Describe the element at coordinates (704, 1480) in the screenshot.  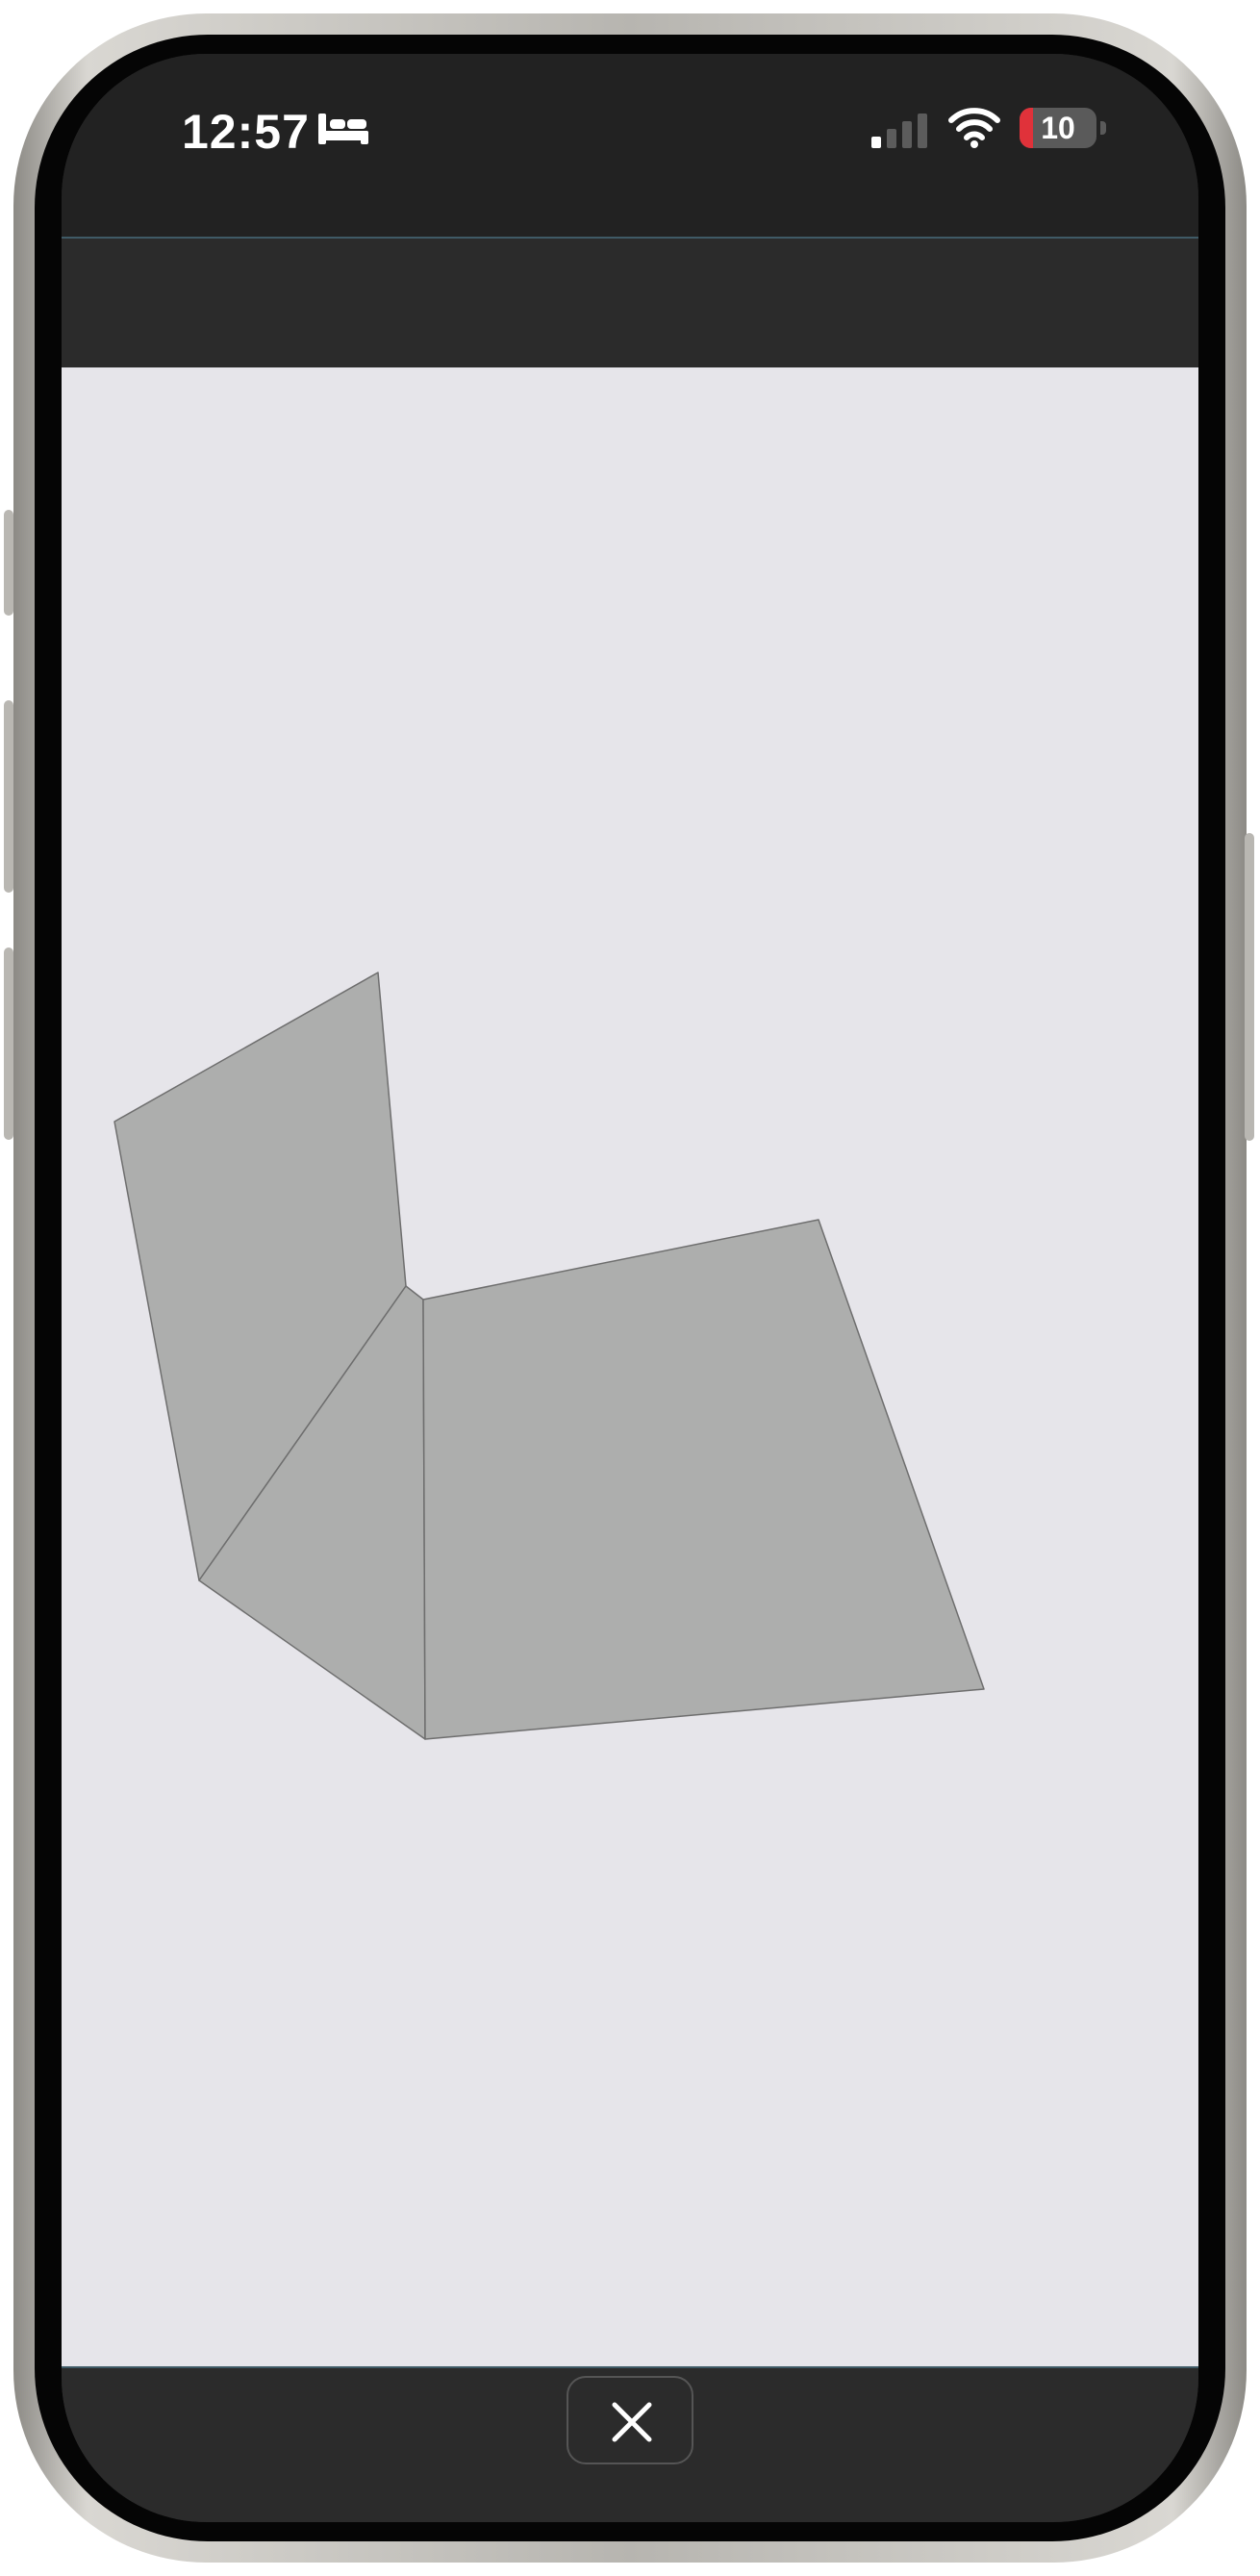
I see `right-panel` at that location.